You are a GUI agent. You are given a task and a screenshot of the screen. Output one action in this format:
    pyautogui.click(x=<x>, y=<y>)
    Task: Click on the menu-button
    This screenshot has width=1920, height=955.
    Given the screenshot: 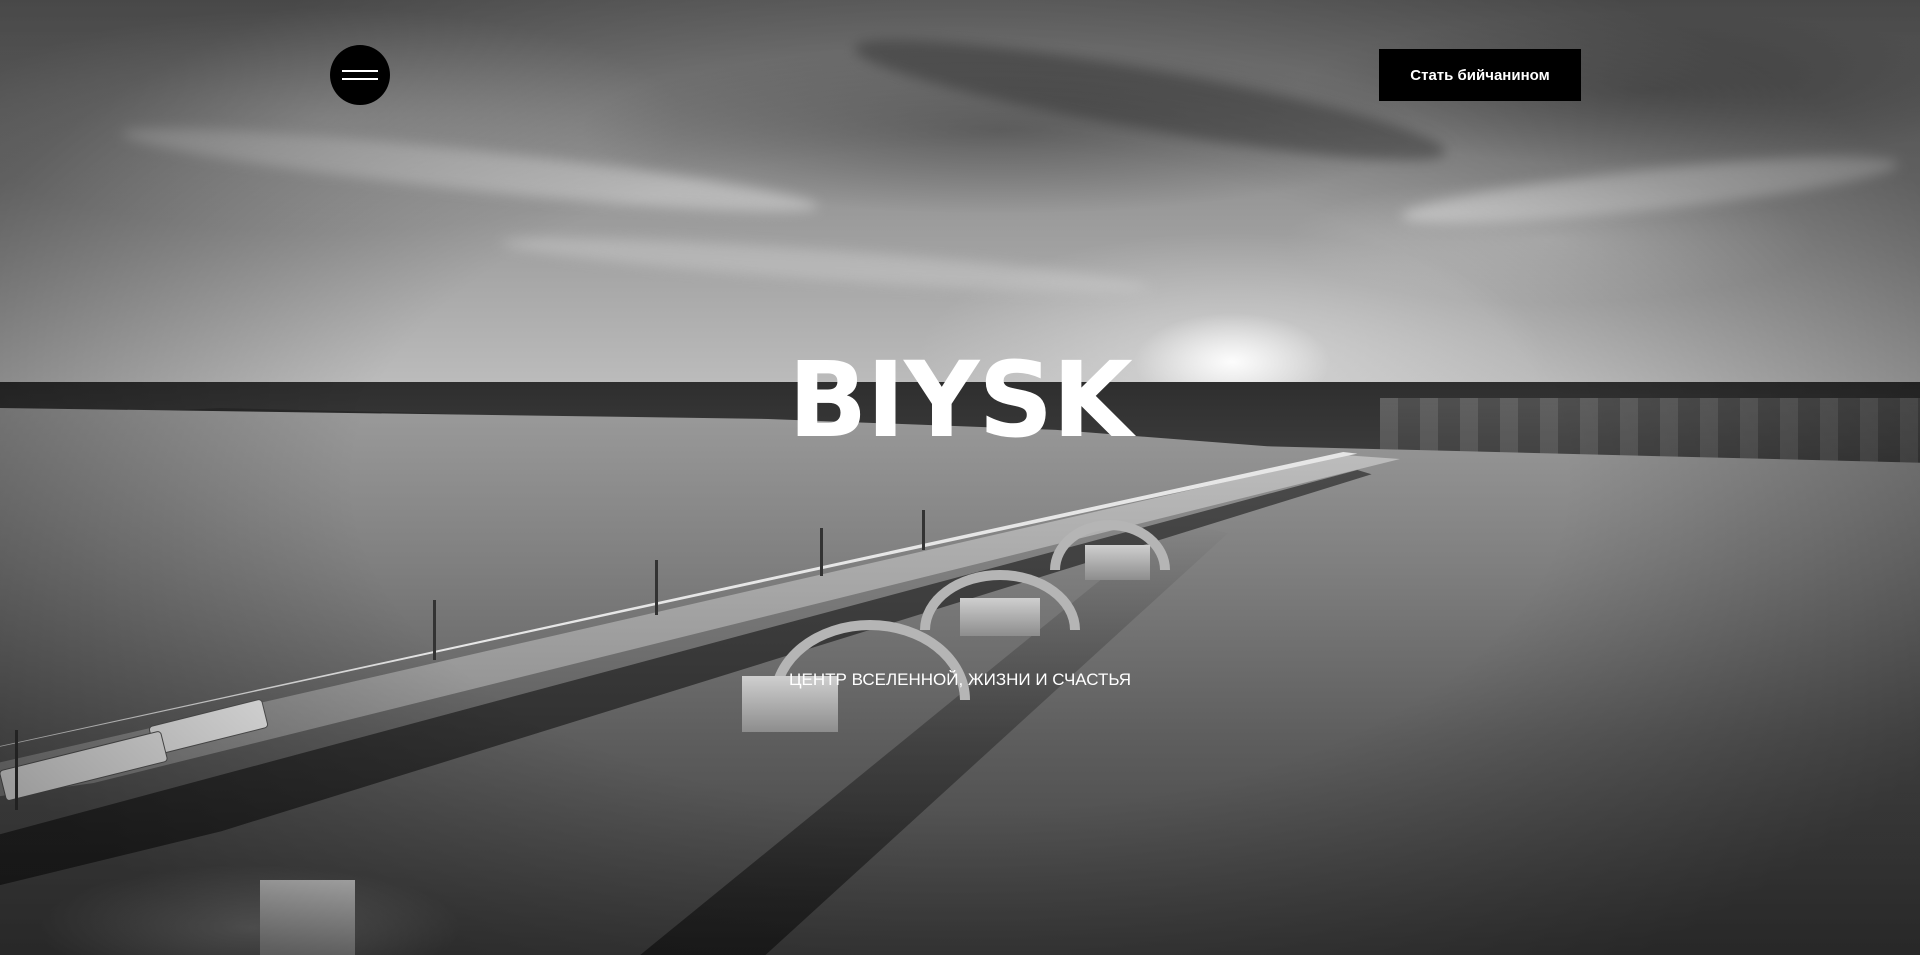 What is the action you would take?
    pyautogui.click(x=360, y=75)
    